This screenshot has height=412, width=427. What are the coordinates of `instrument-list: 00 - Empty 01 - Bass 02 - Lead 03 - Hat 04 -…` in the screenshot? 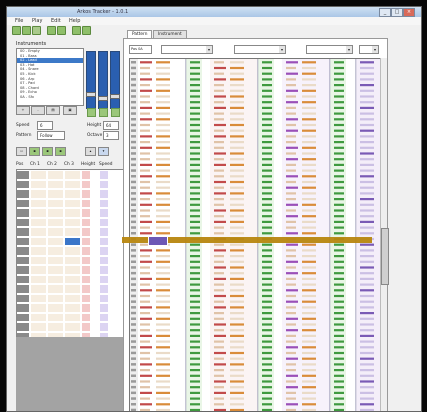 It's located at (50, 77).